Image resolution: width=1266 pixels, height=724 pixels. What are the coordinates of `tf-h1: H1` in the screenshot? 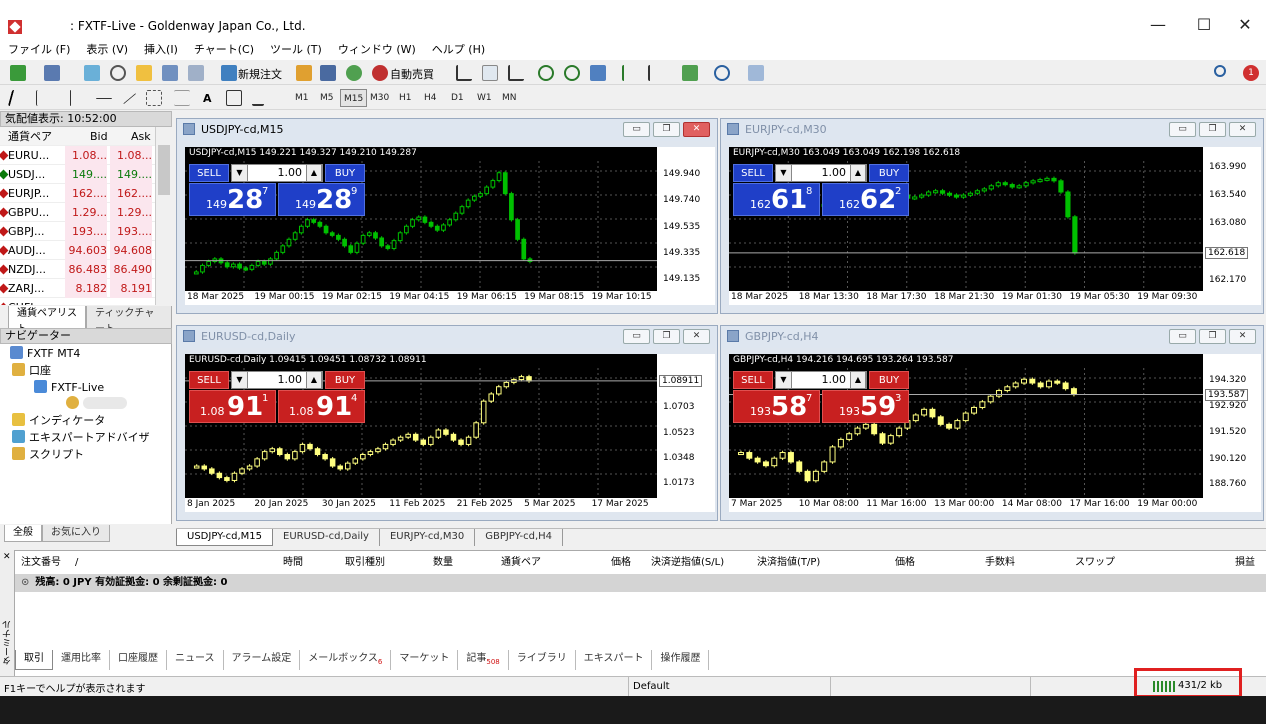 It's located at (405, 98).